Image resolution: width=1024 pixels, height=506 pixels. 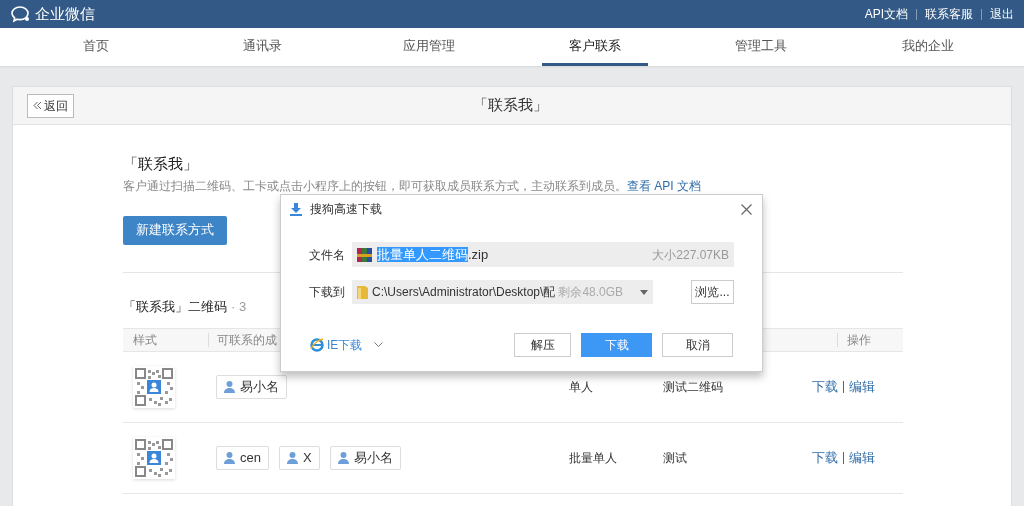 What do you see at coordinates (96, 47) in the screenshot?
I see `nav-tab: 首页` at bounding box center [96, 47].